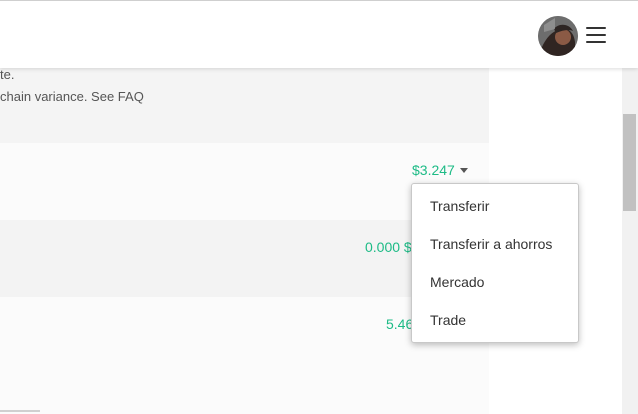  I want to click on wallet-amount: $3.247, so click(433, 170).